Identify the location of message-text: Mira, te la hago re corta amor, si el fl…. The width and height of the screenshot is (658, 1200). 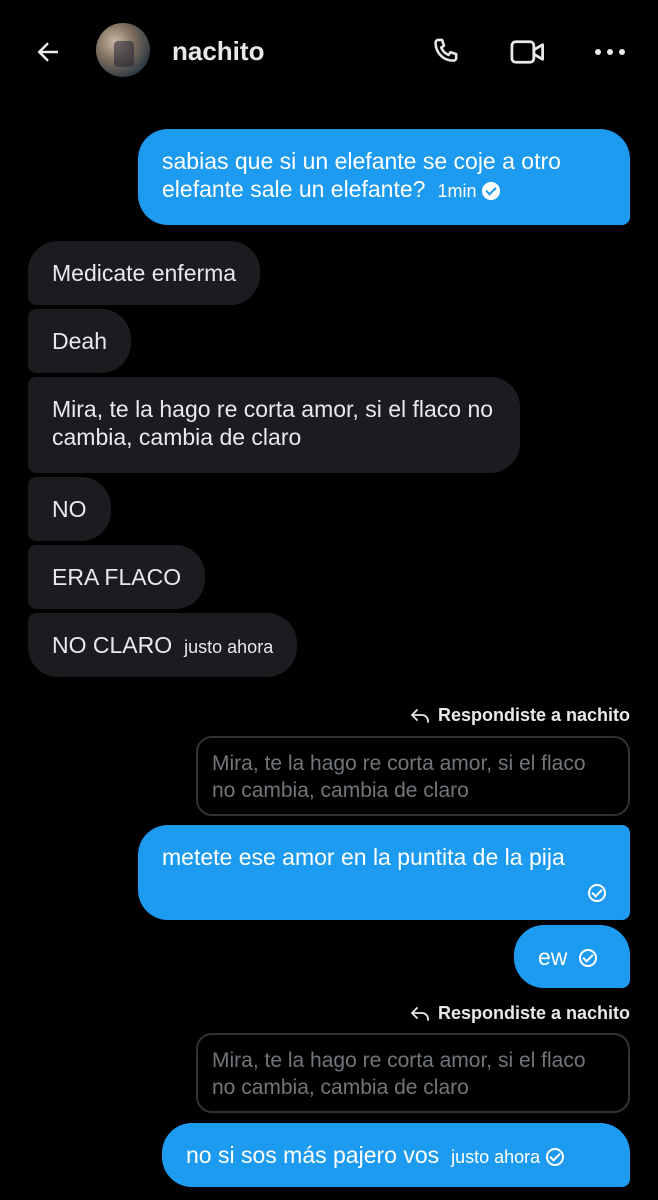
(273, 423).